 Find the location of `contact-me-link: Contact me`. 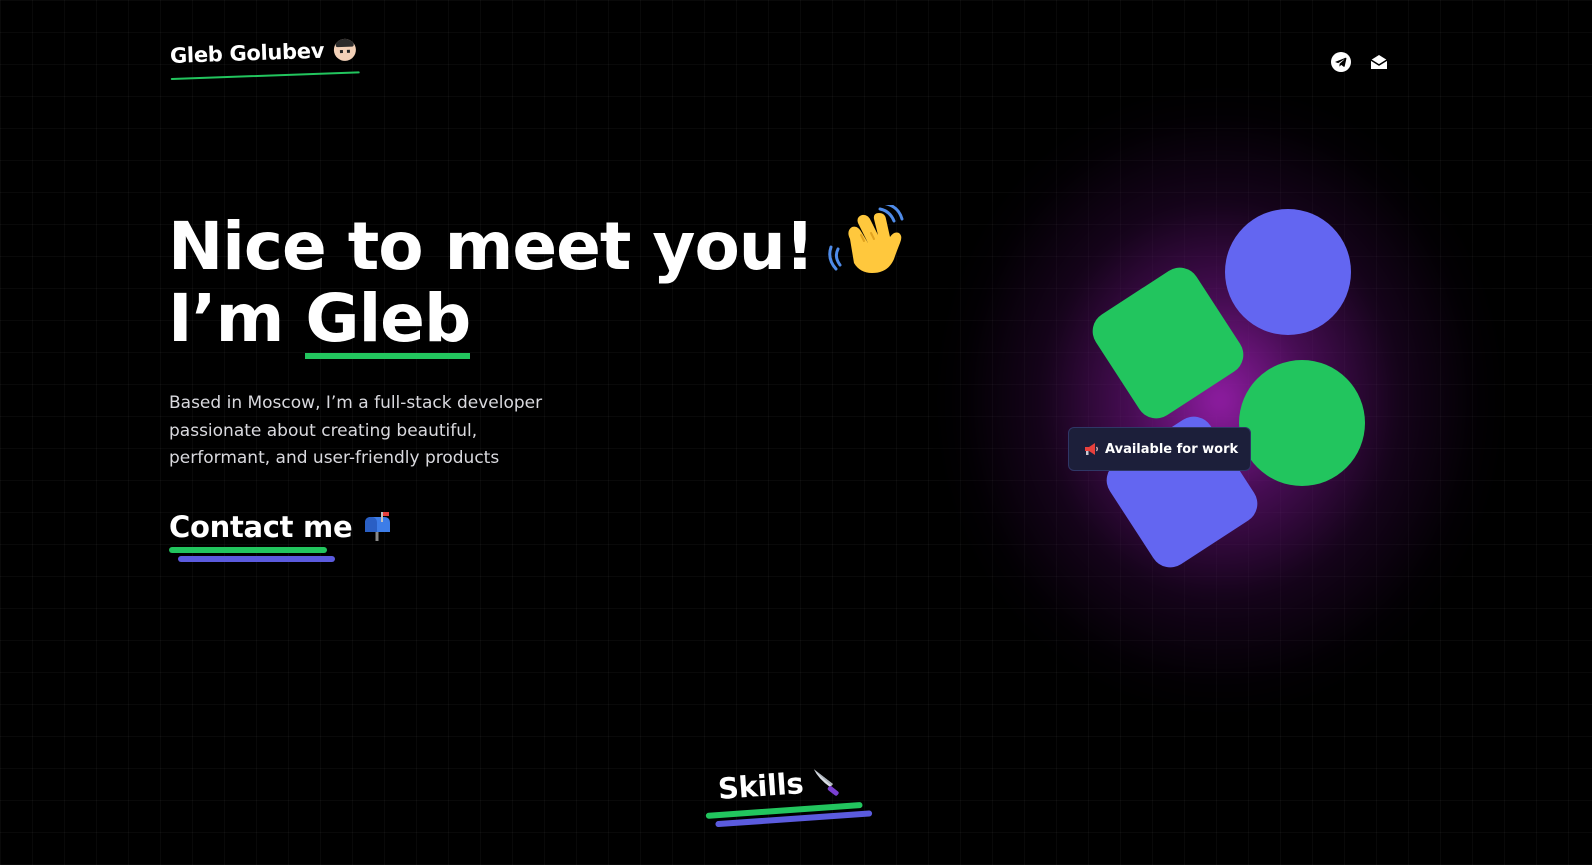

contact-me-link: Contact me is located at coordinates (280, 536).